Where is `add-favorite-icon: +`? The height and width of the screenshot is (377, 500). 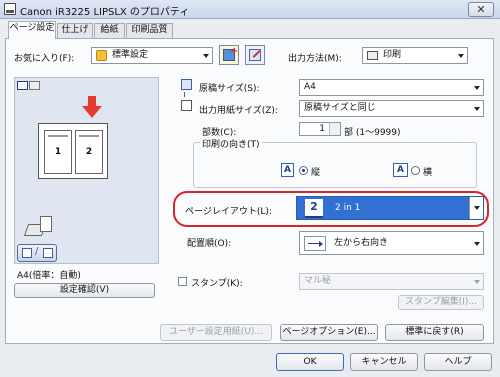 add-favorite-icon: + is located at coordinates (229, 55).